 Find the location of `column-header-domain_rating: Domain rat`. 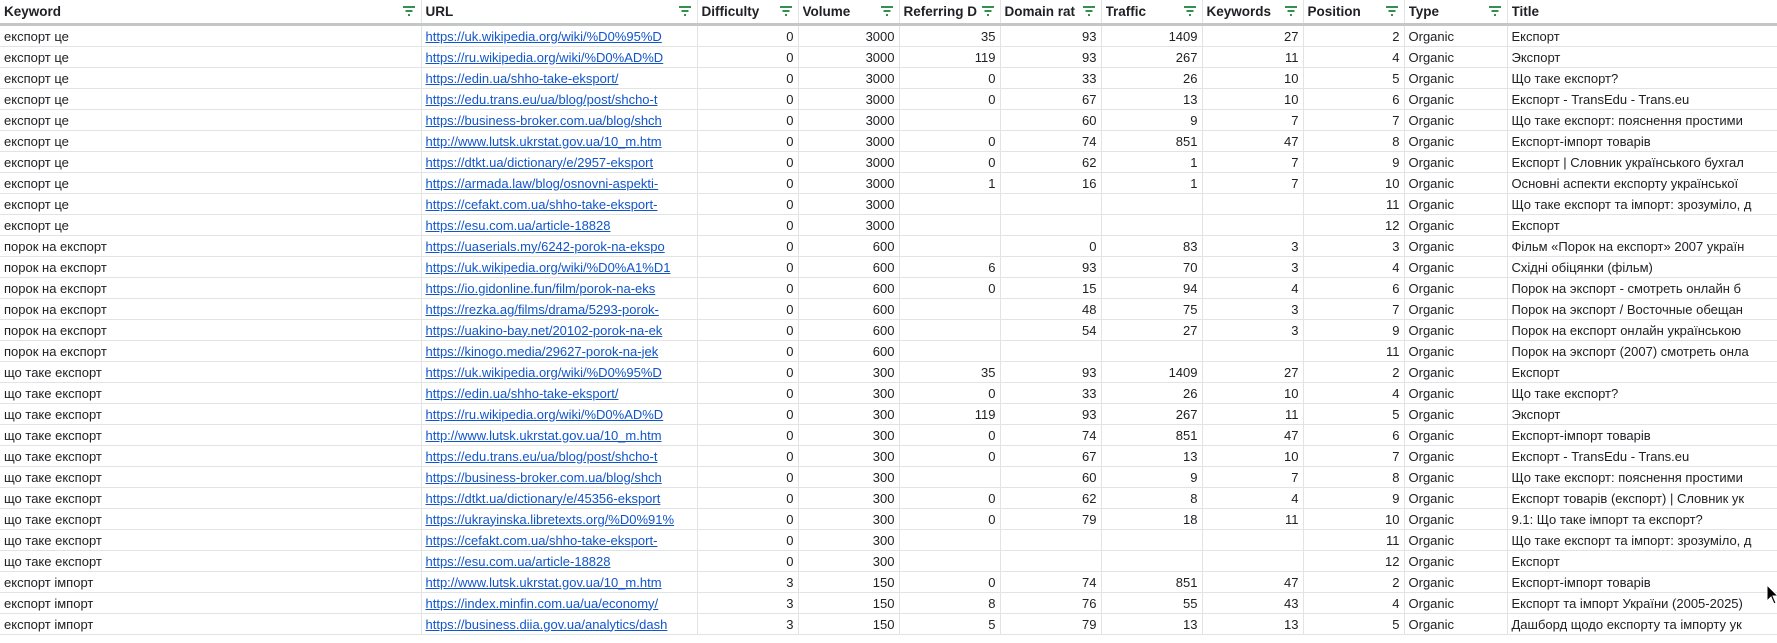

column-header-domain_rating: Domain rat is located at coordinates (1051, 13).